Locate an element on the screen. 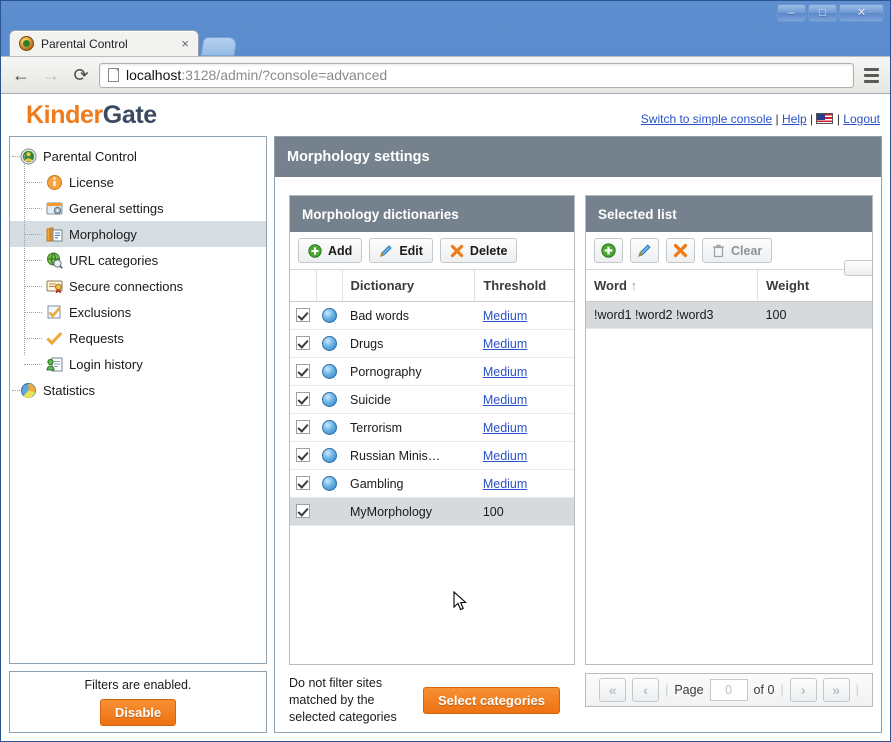 This screenshot has width=891, height=742. forward-icon: → is located at coordinates (51, 75).